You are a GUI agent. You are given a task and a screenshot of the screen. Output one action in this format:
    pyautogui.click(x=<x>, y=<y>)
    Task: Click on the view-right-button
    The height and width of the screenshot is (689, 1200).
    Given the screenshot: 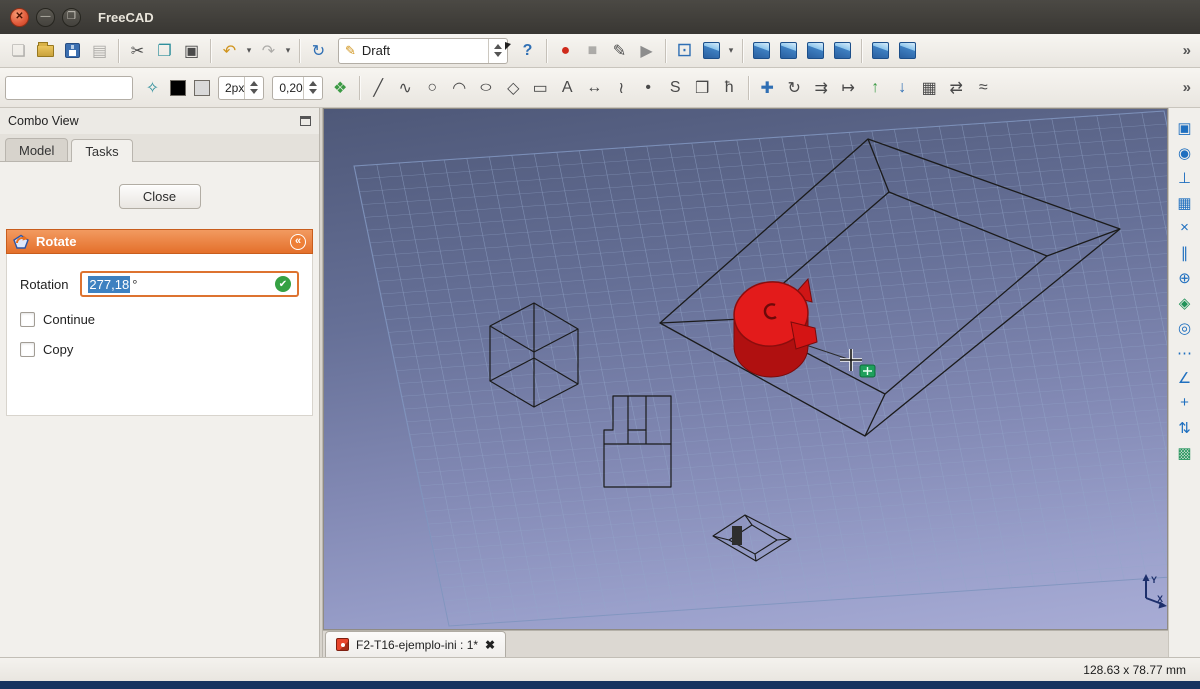 What is the action you would take?
    pyautogui.click(x=815, y=51)
    